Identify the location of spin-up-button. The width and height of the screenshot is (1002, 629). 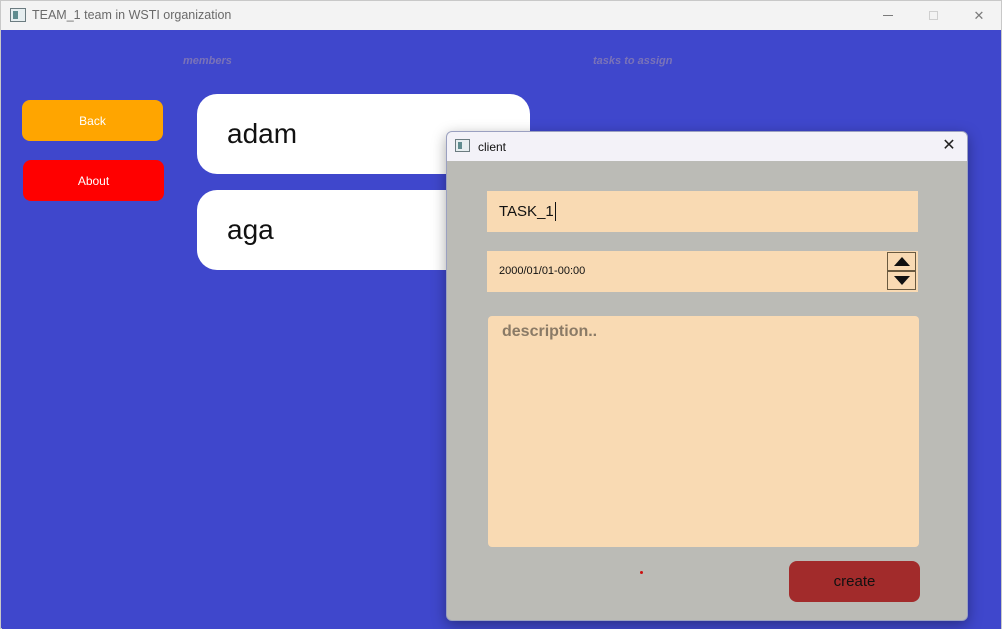
(901, 261).